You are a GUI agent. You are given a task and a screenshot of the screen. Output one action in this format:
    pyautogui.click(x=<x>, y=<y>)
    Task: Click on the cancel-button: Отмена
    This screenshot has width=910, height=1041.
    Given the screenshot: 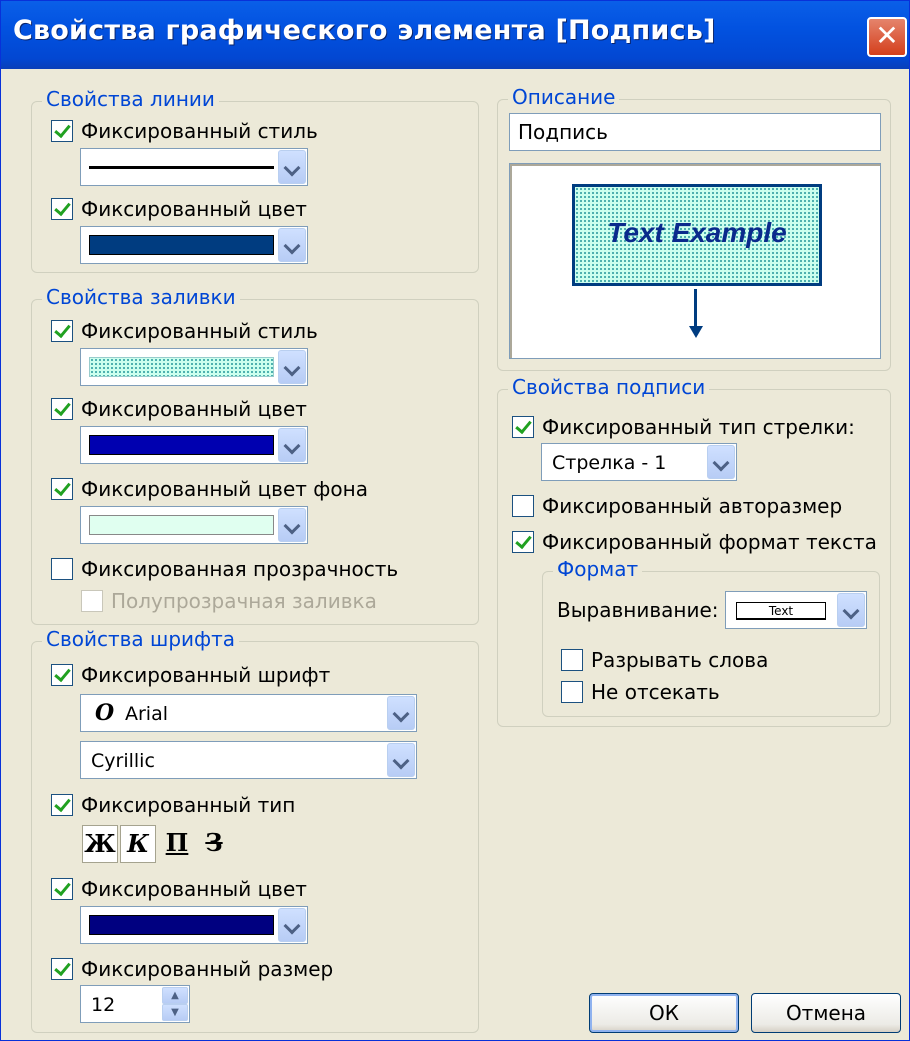 What is the action you would take?
    pyautogui.click(x=826, y=1013)
    